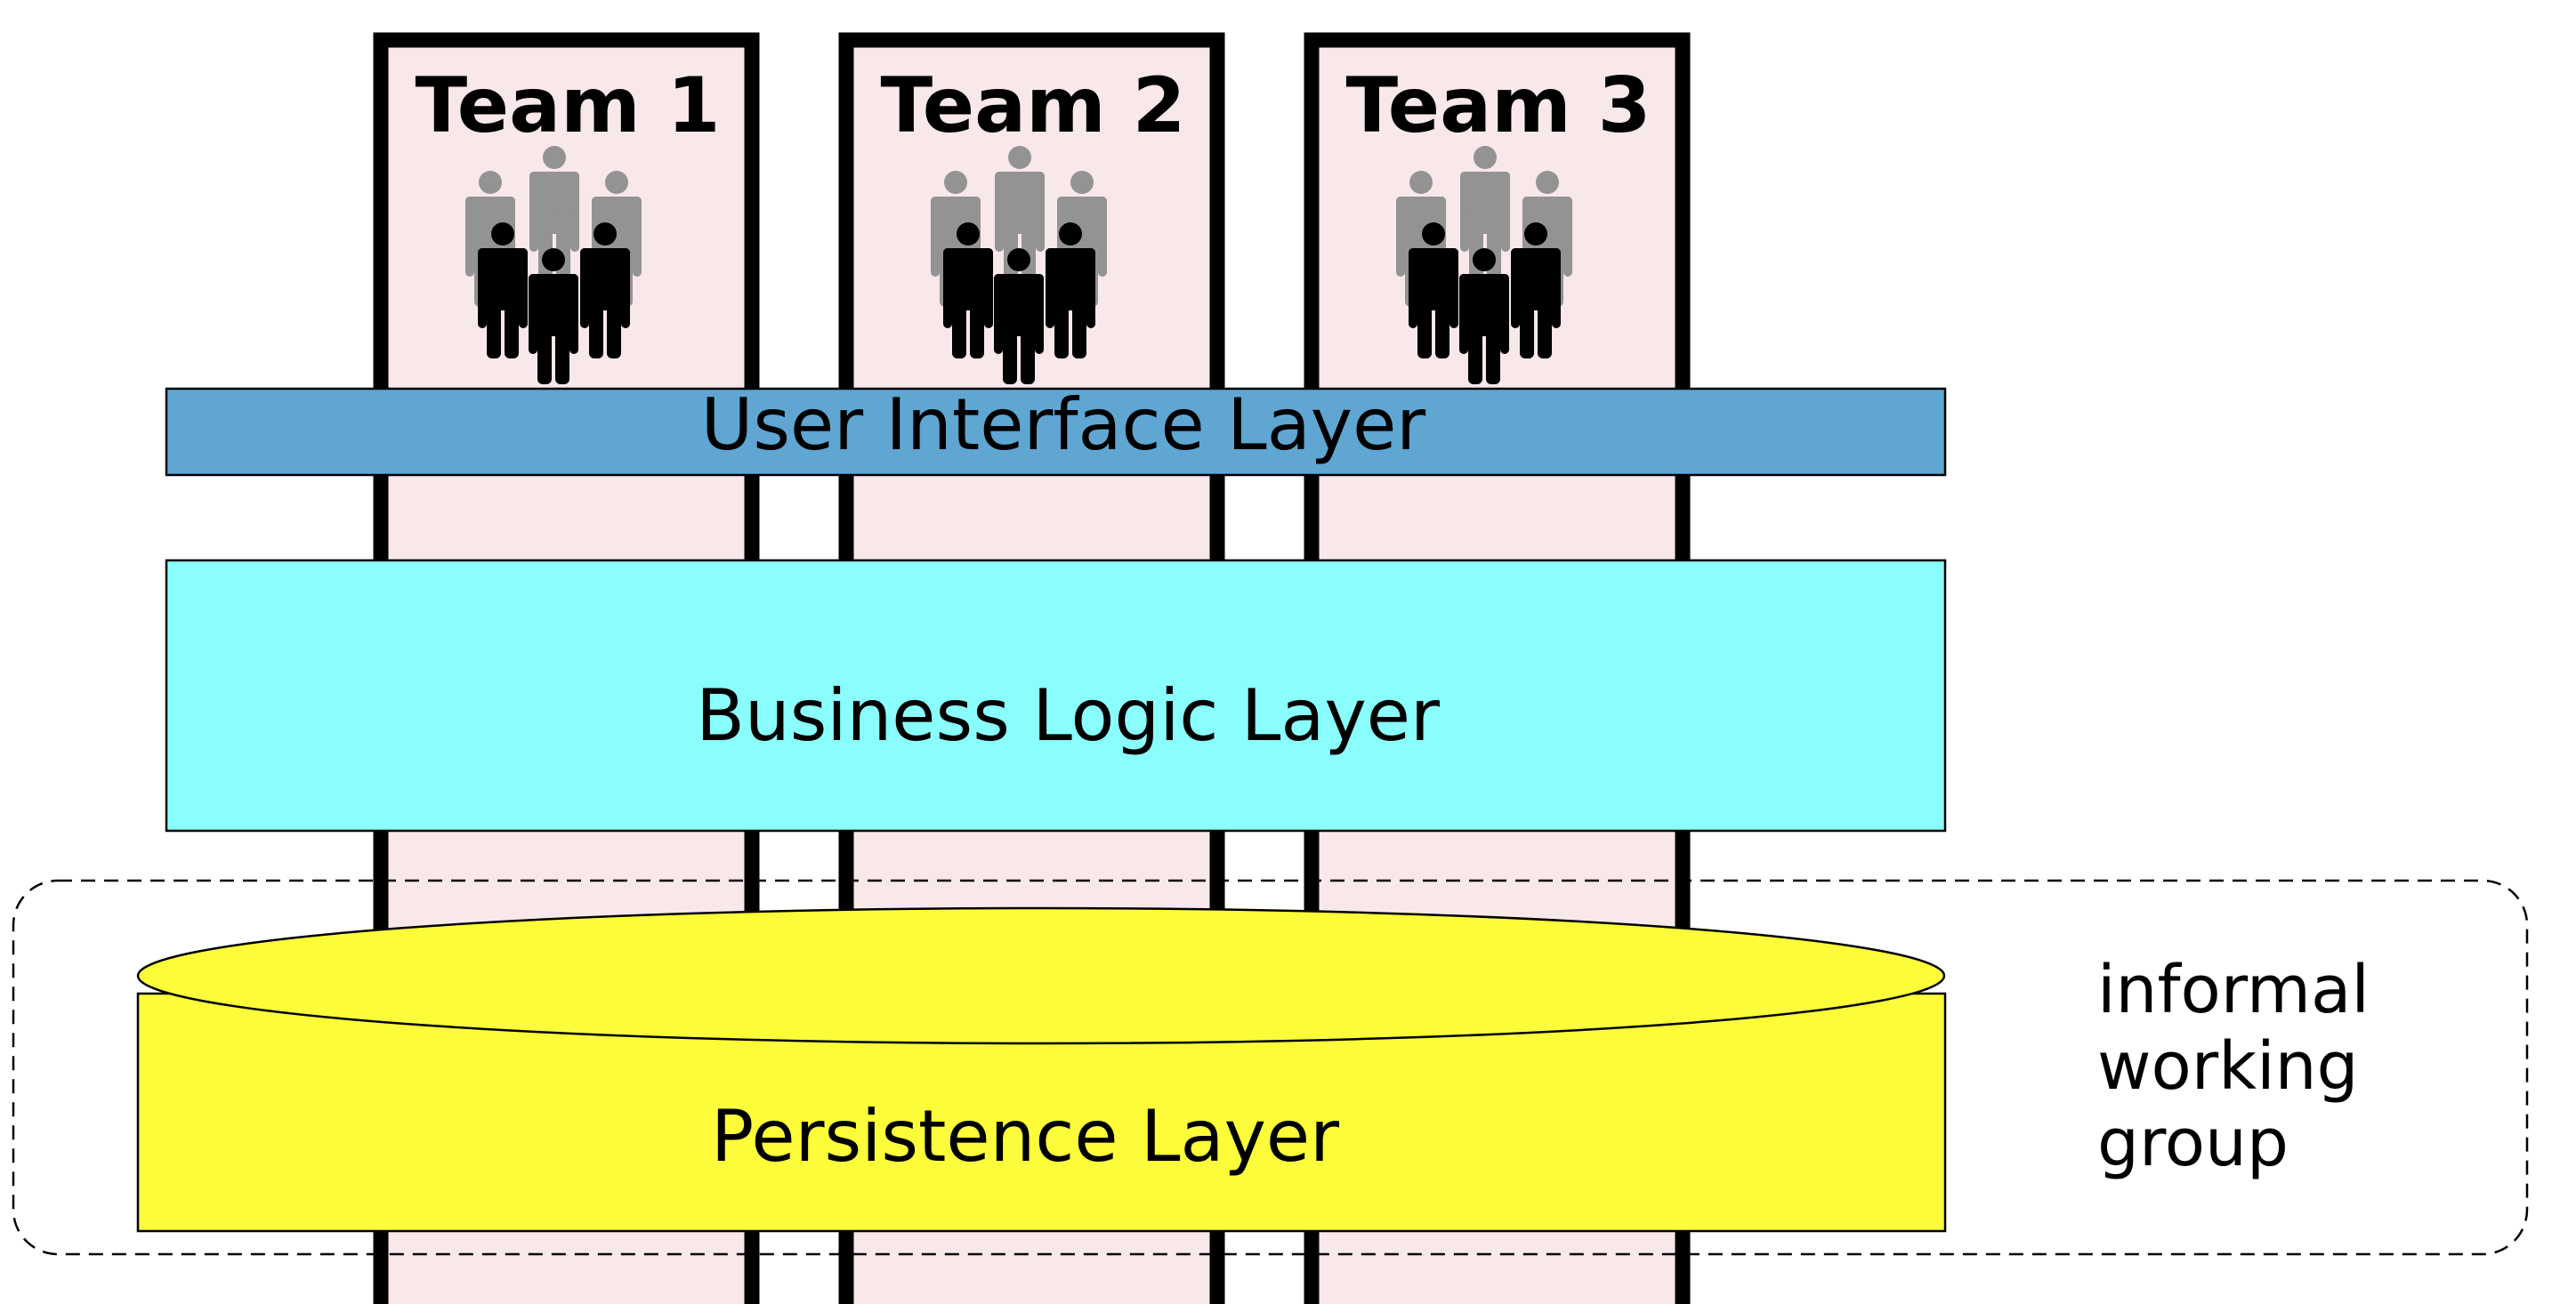  I want to click on user-interface-layer-label: User Interface Layer, so click(1063, 425).